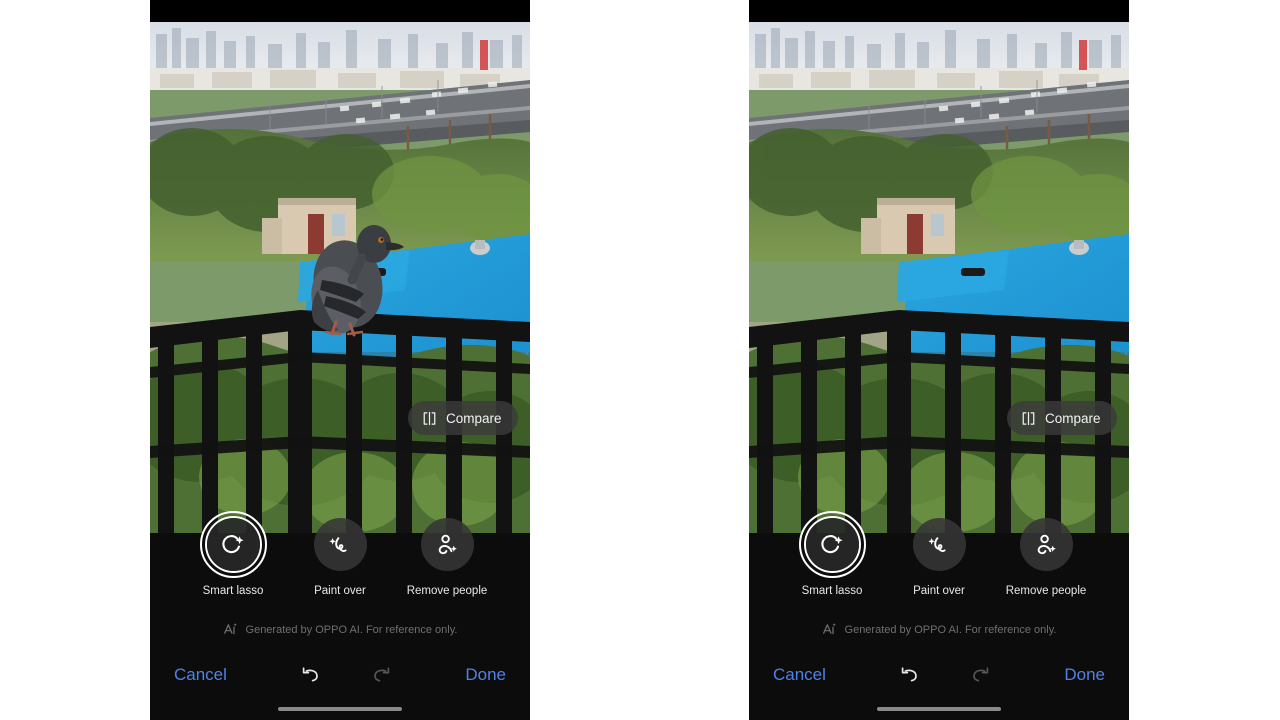  I want to click on done-button-before: Done, so click(485, 675).